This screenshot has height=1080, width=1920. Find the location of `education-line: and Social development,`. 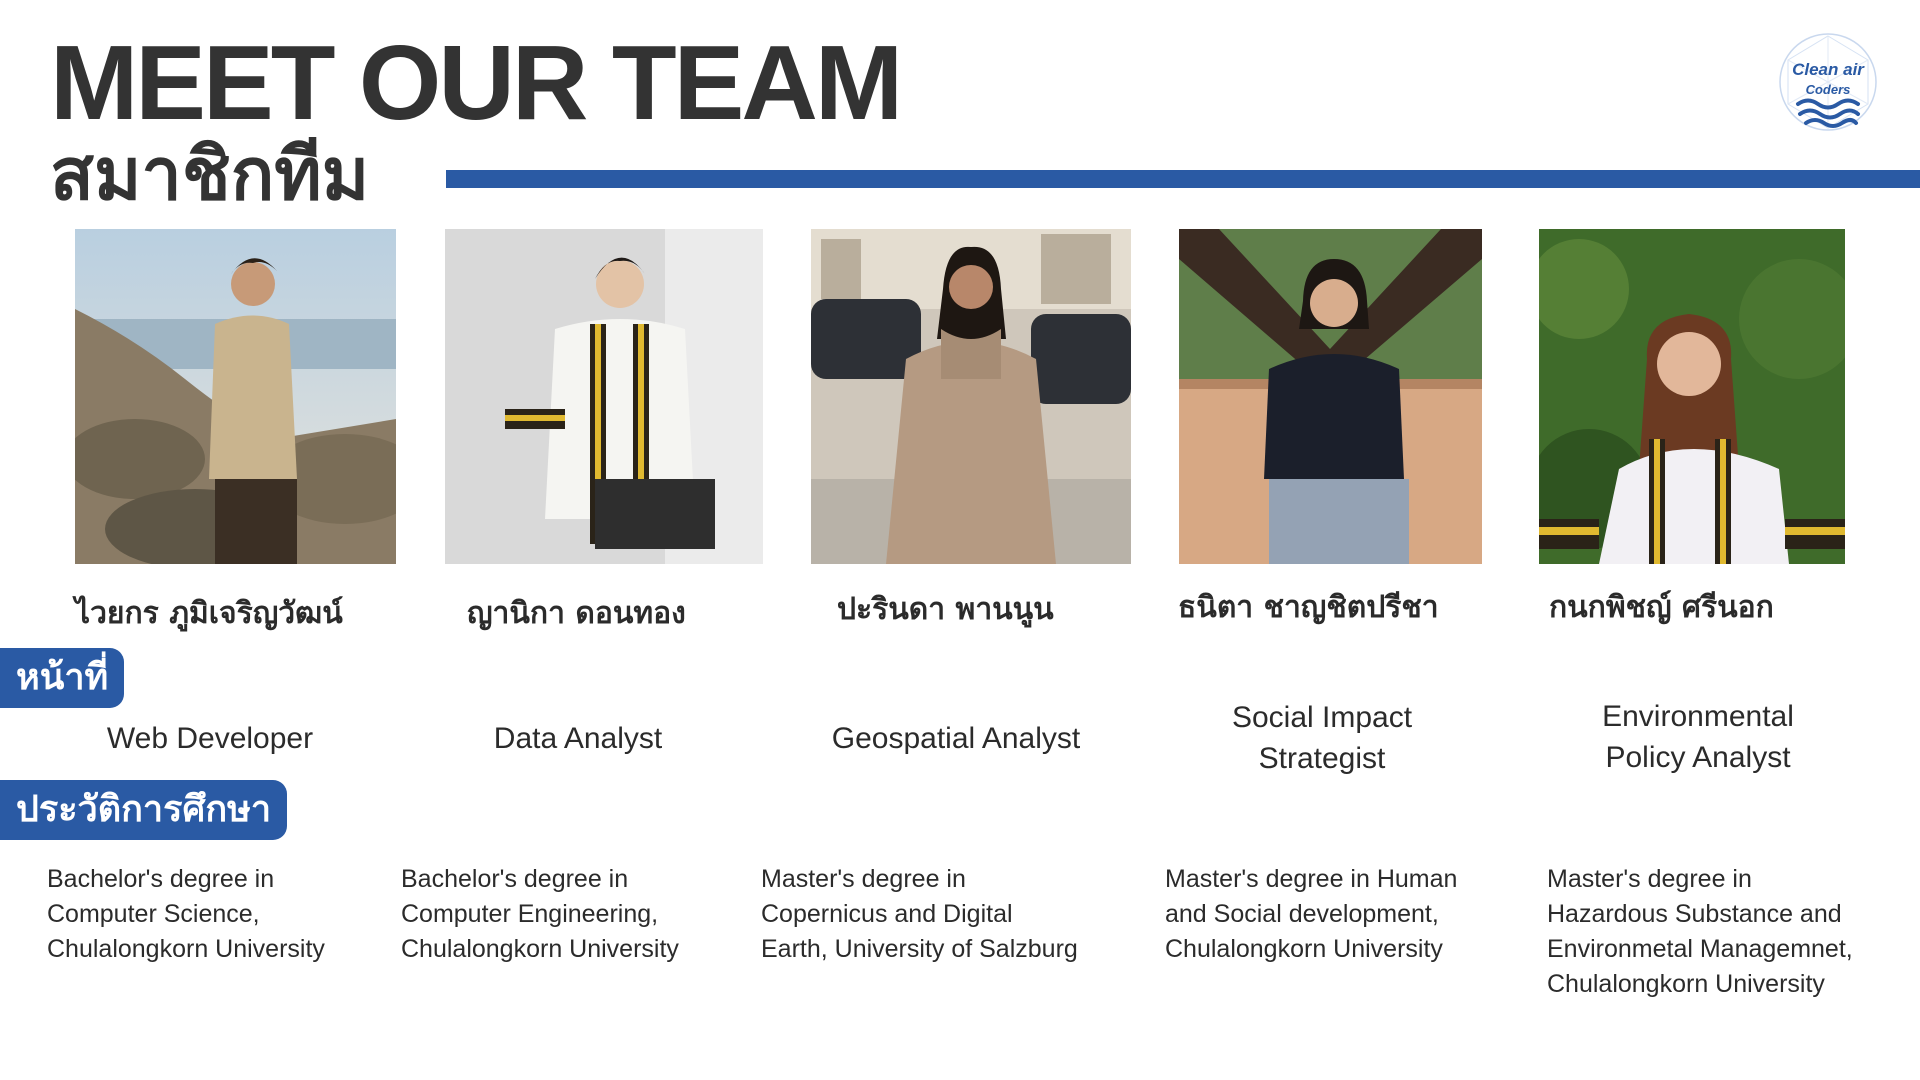

education-line: and Social development, is located at coordinates (1302, 914).